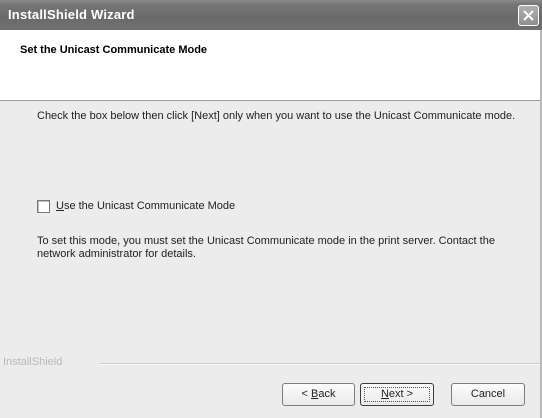  I want to click on focus-ring, so click(397, 394).